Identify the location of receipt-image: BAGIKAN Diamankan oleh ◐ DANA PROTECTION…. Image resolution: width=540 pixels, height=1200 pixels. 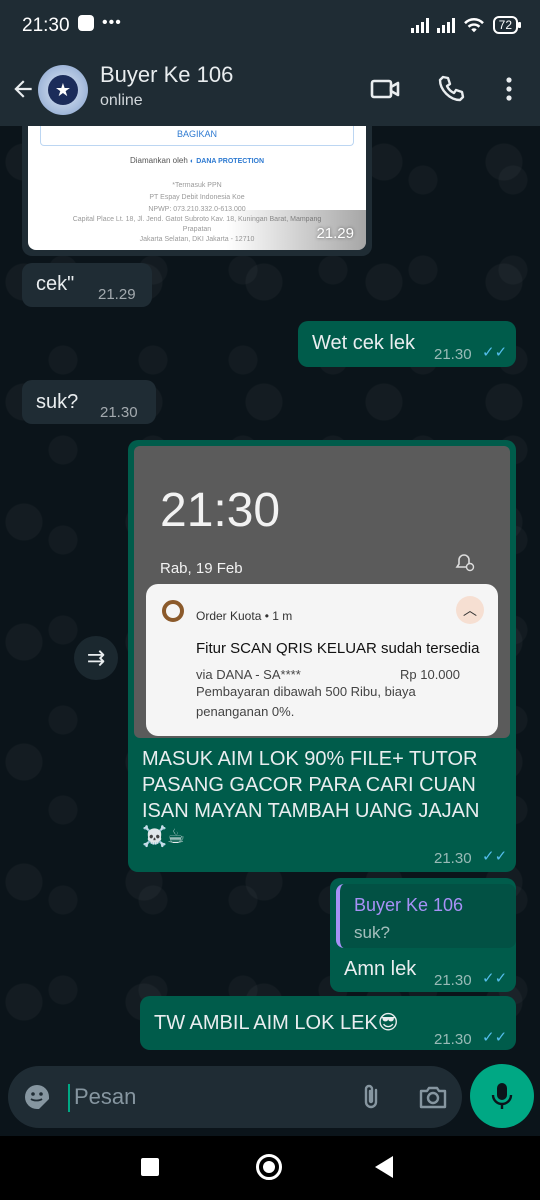
(197, 188).